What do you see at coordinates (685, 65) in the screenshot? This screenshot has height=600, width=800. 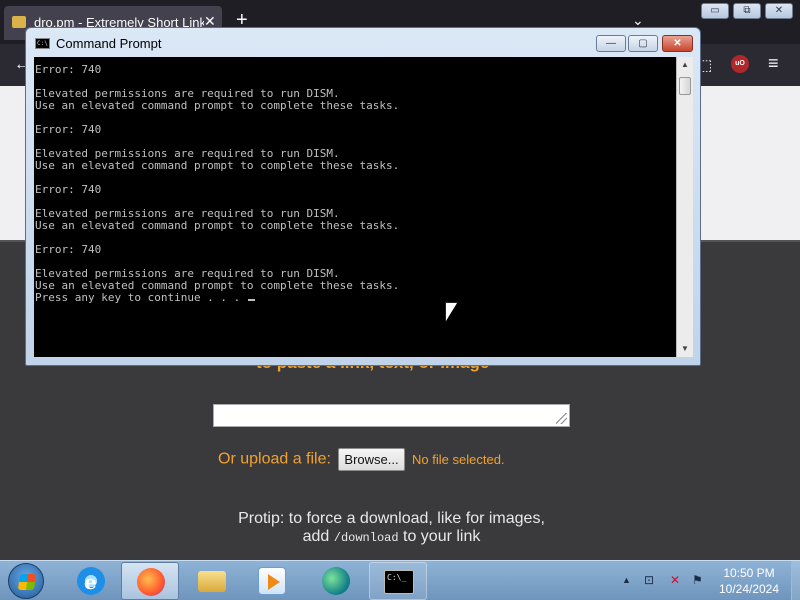 I see `scroll-up-icon: ▲` at bounding box center [685, 65].